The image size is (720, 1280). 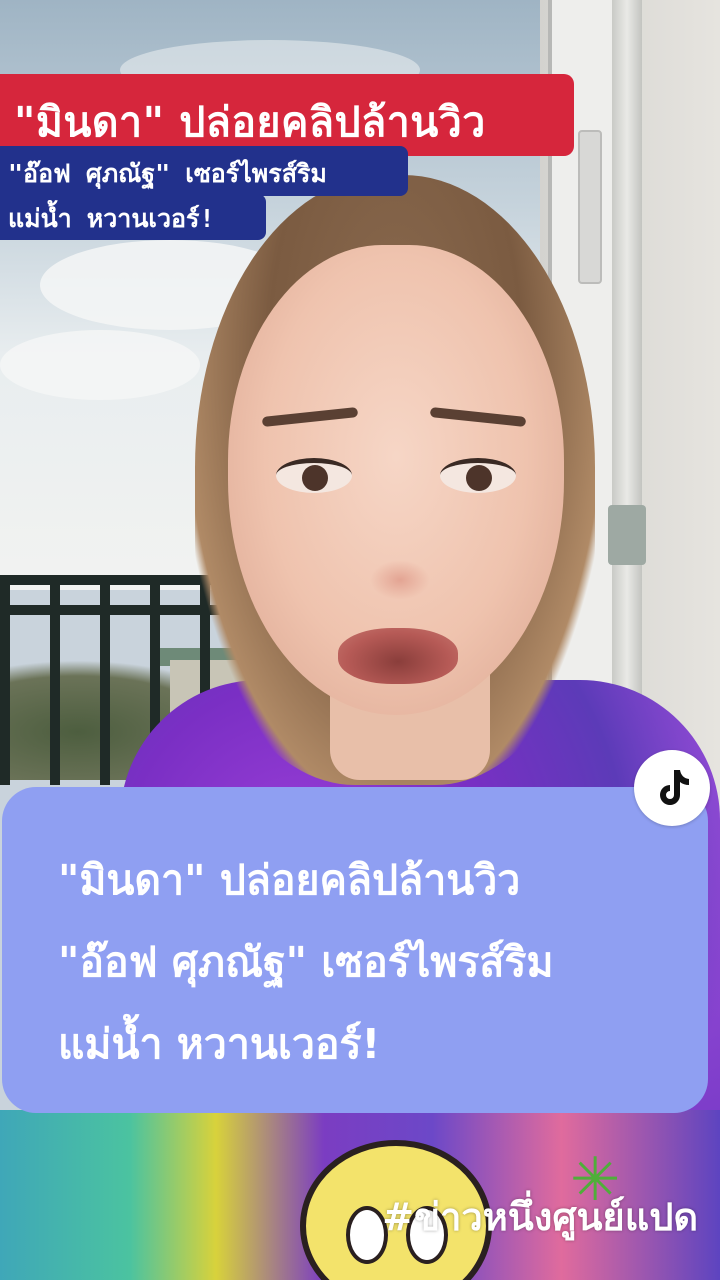 What do you see at coordinates (478, 475) in the screenshot?
I see `right-eye` at bounding box center [478, 475].